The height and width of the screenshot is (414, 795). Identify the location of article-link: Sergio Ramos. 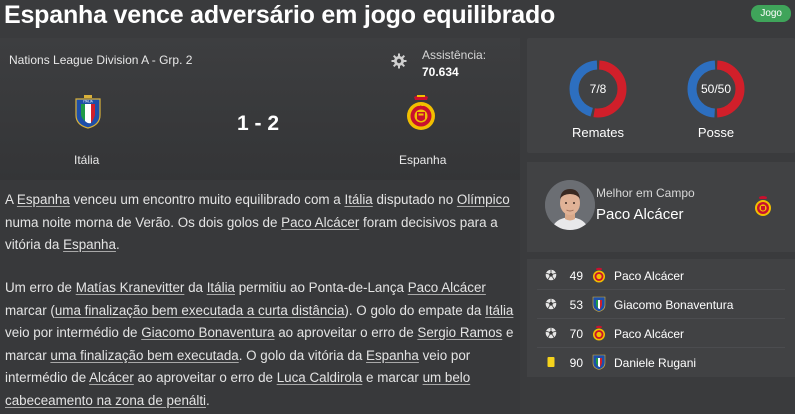
(459, 332).